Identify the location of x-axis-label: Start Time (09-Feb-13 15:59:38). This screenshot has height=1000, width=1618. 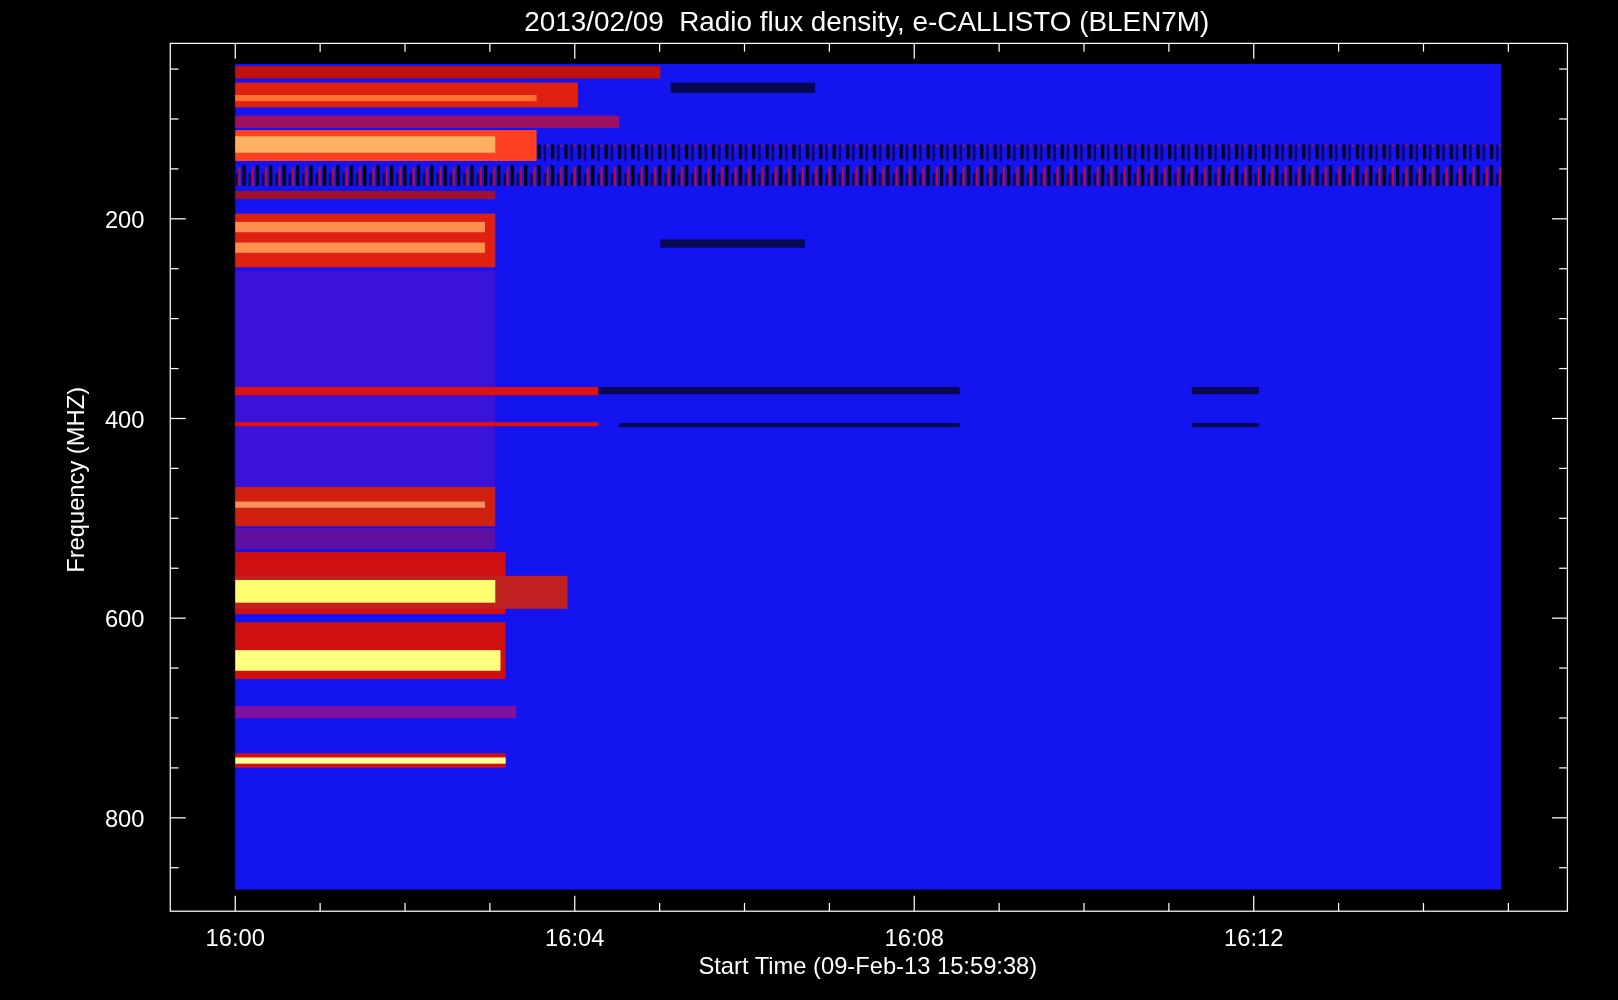
(868, 966).